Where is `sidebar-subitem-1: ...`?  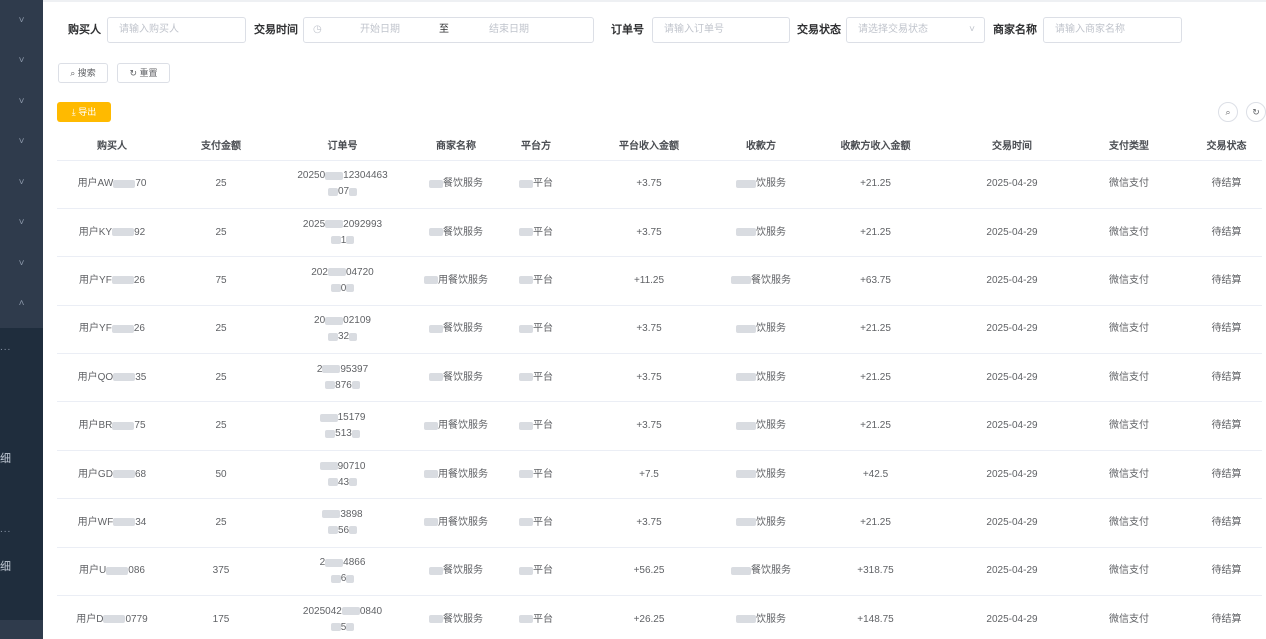 sidebar-subitem-1: ... is located at coordinates (5, 347).